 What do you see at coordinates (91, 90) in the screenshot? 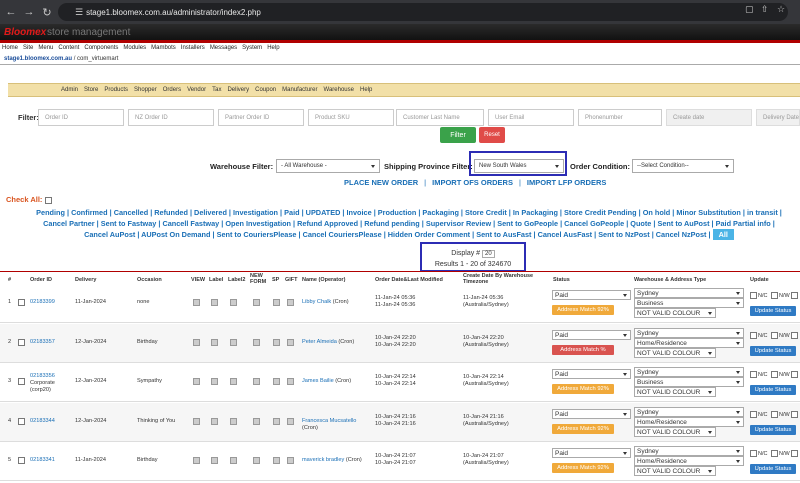
I see `vm-menu-store: Store` at bounding box center [91, 90].